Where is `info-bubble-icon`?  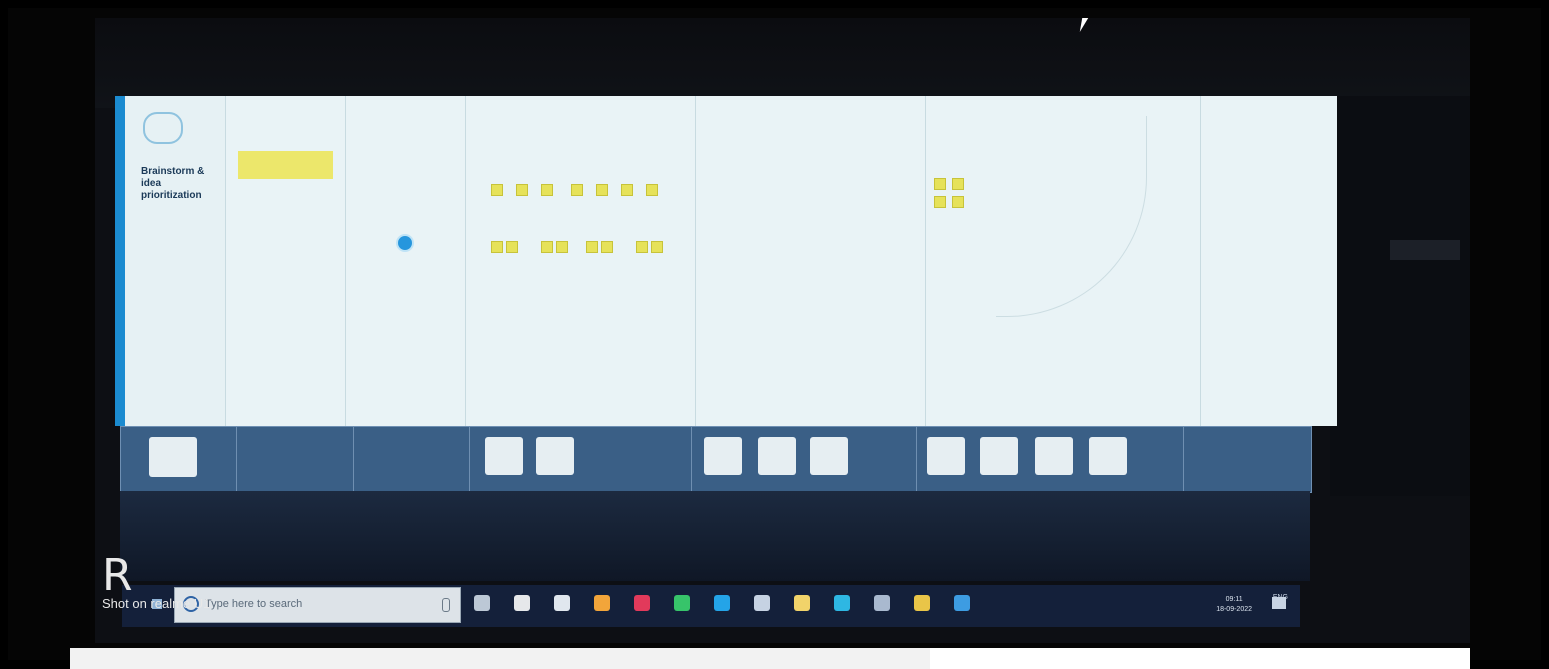
info-bubble-icon is located at coordinates (405, 243).